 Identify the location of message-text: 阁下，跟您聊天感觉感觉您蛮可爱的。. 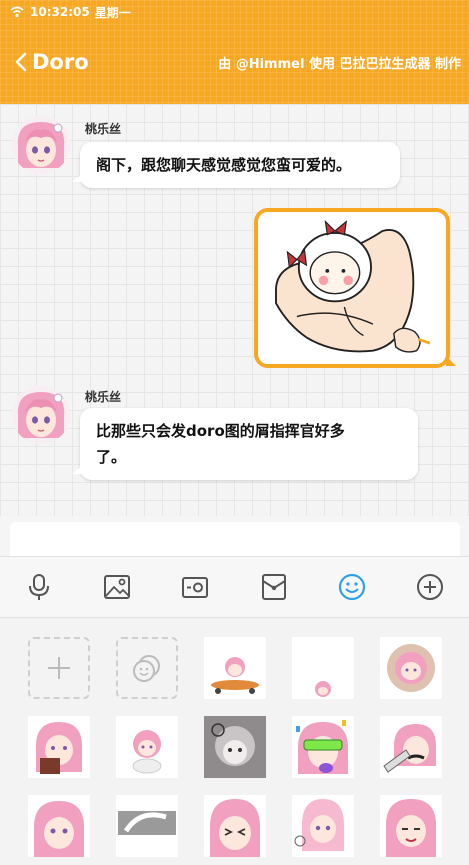
(224, 165).